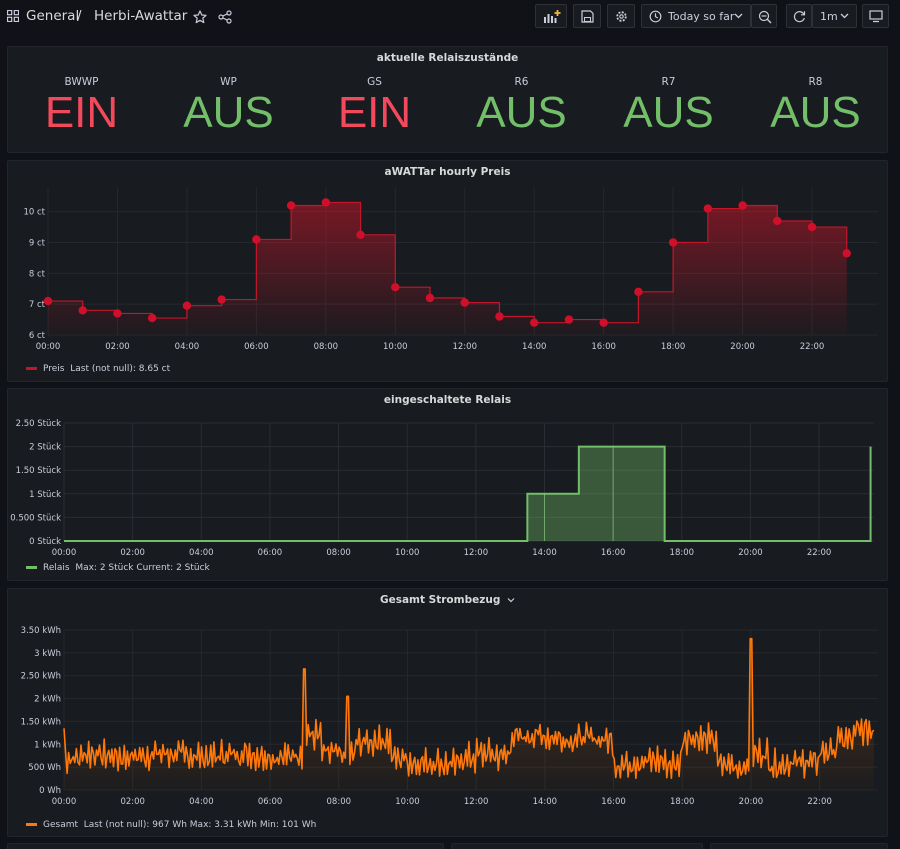  I want to click on add-panel-icon, so click(552, 16).